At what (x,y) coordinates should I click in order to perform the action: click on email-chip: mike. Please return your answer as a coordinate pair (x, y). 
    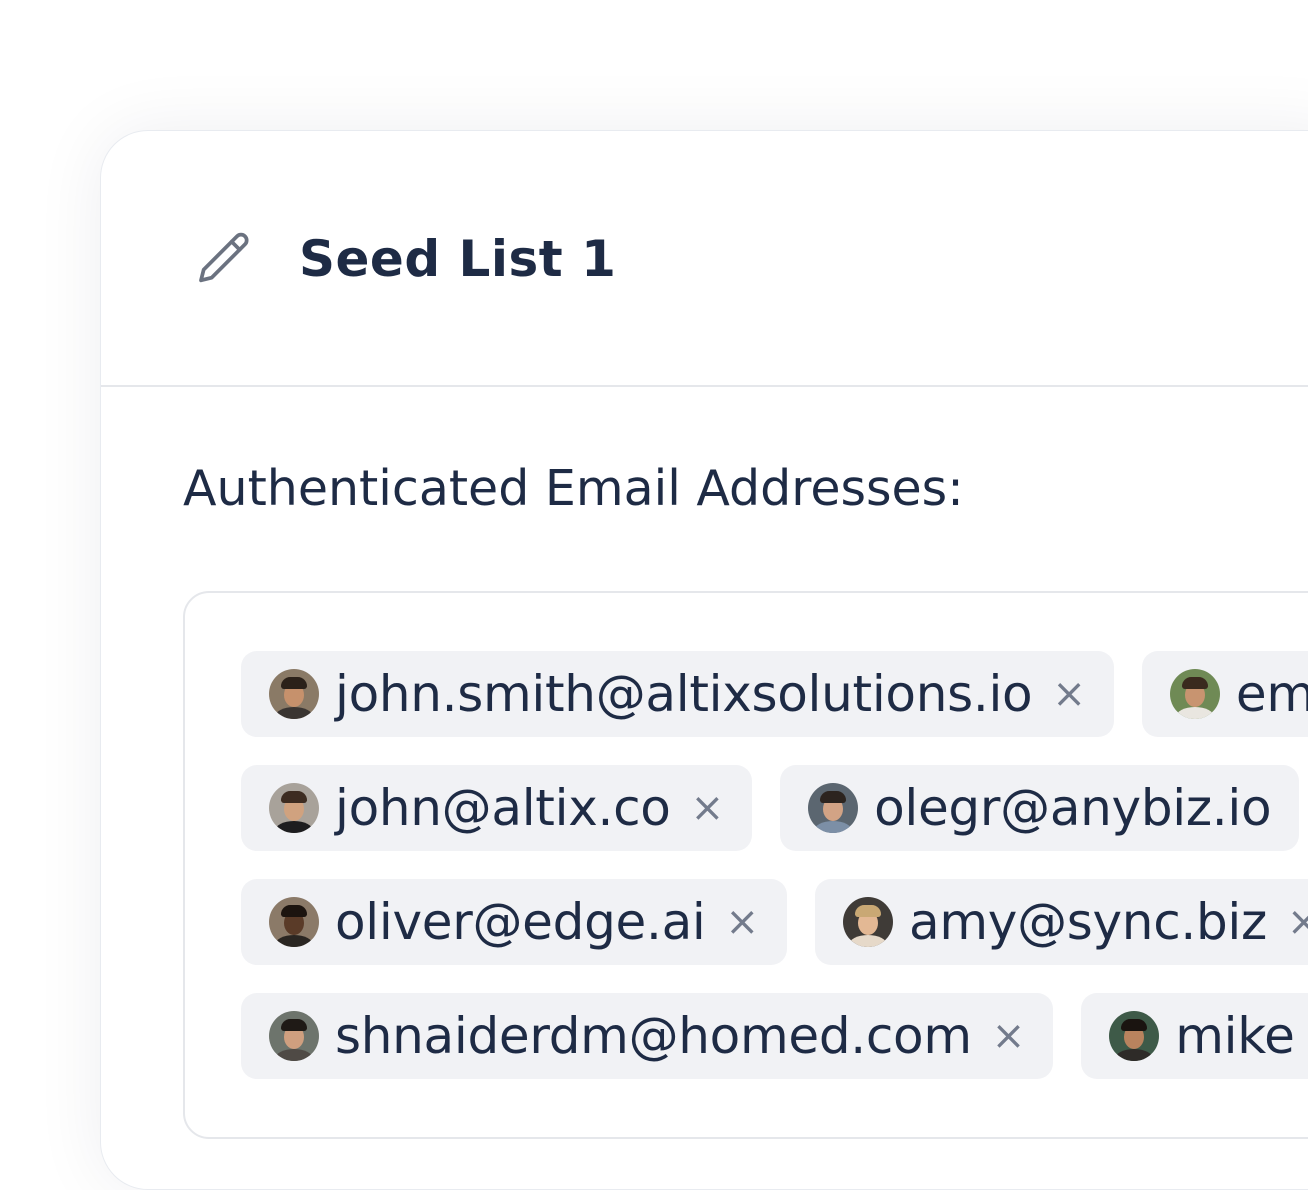
    Looking at the image, I should click on (1194, 1036).